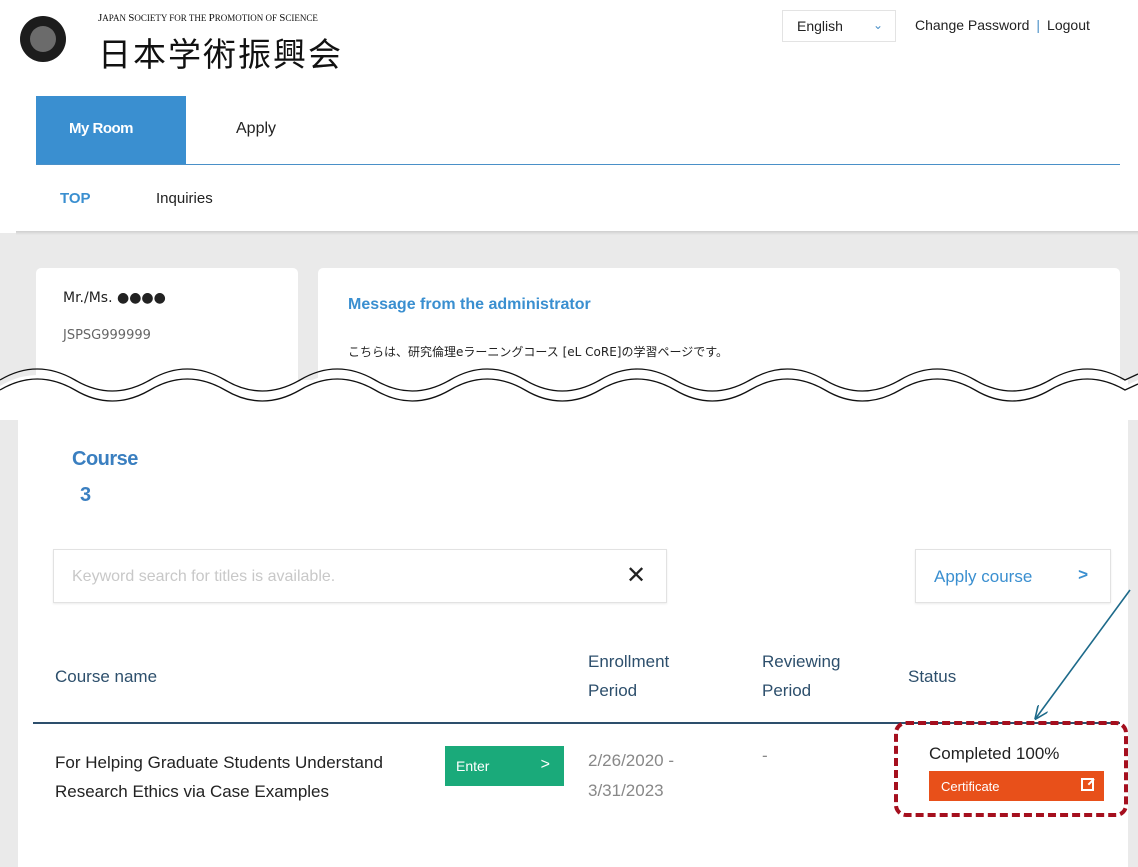 The image size is (1138, 867). Describe the element at coordinates (86, 495) in the screenshot. I see `course-count: 3` at that location.